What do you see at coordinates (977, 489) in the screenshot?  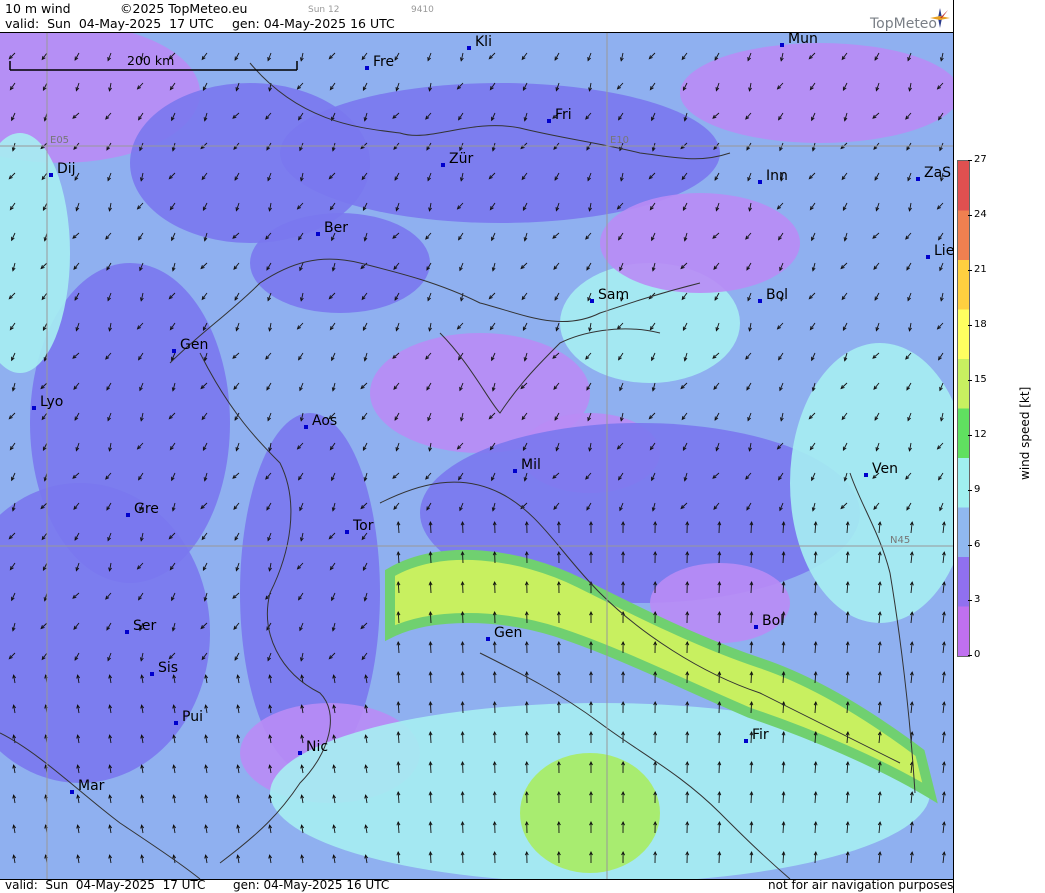 I see `legend-tick-label: 9` at bounding box center [977, 489].